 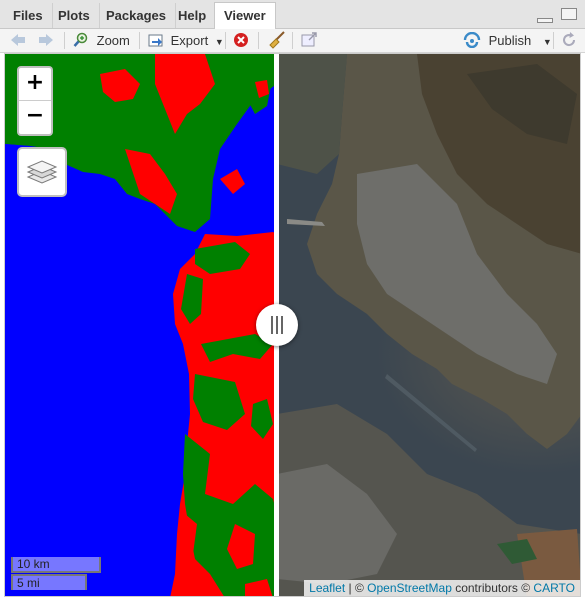 What do you see at coordinates (33, 564) in the screenshot?
I see `scale-km-label: 10 km` at bounding box center [33, 564].